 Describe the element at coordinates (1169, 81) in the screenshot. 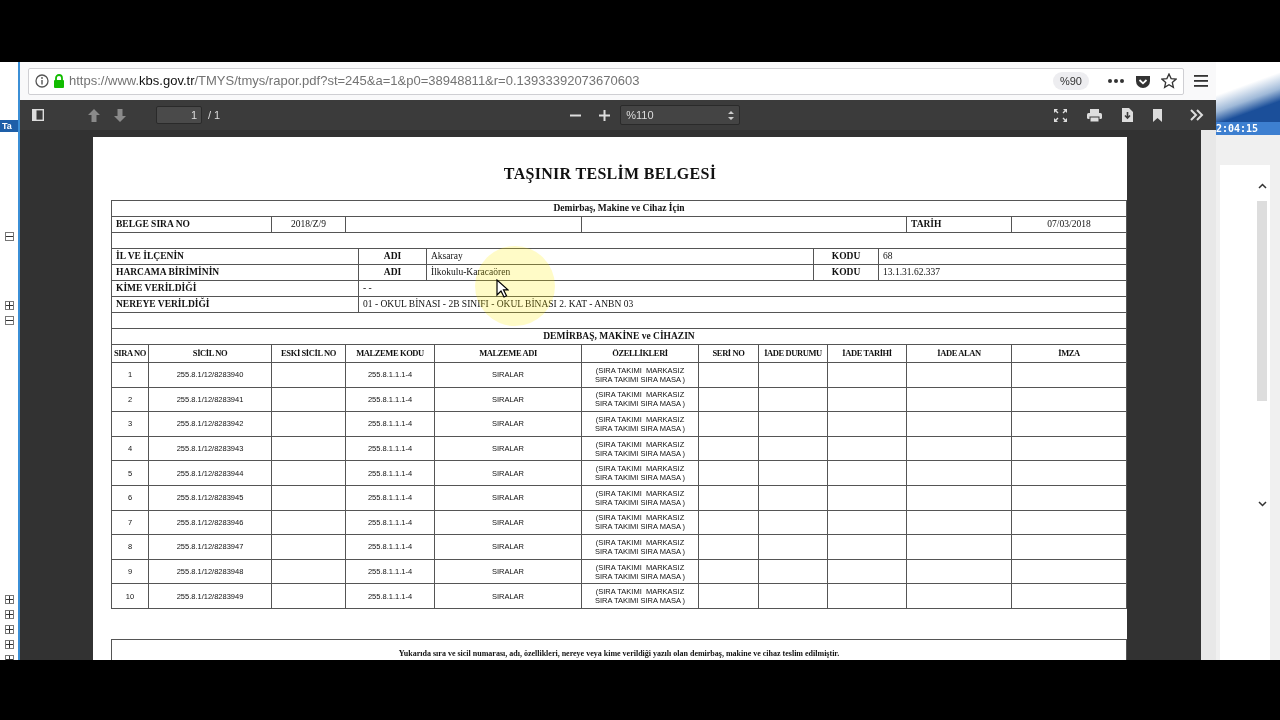

I see `star-icon` at that location.